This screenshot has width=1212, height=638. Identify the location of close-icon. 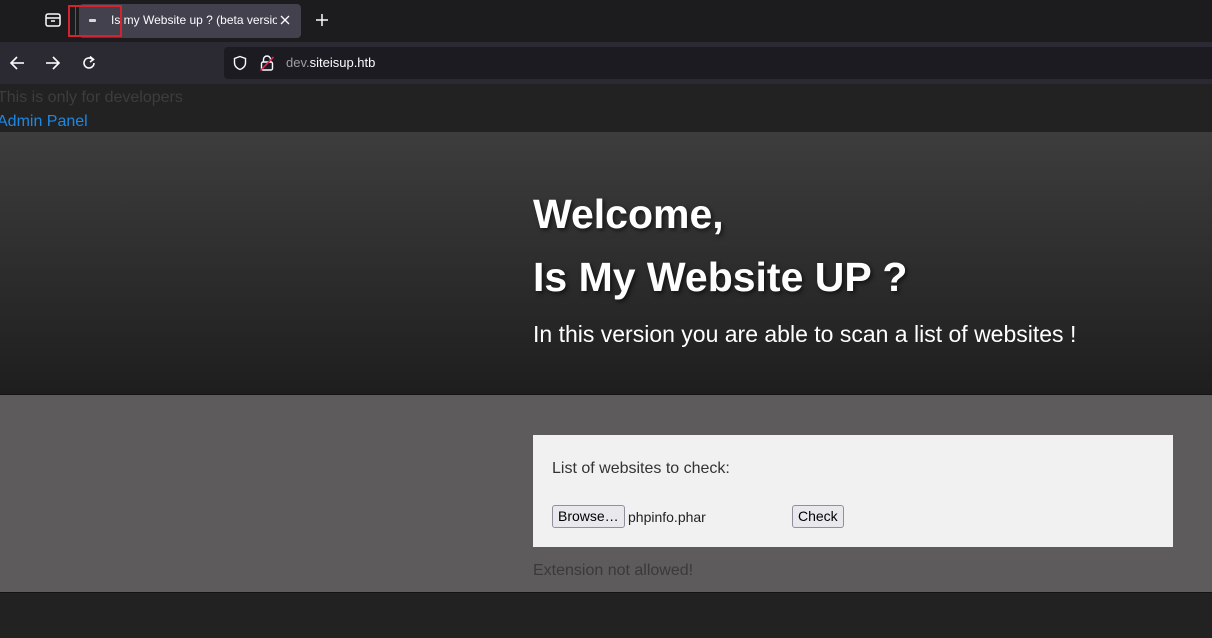
(285, 20).